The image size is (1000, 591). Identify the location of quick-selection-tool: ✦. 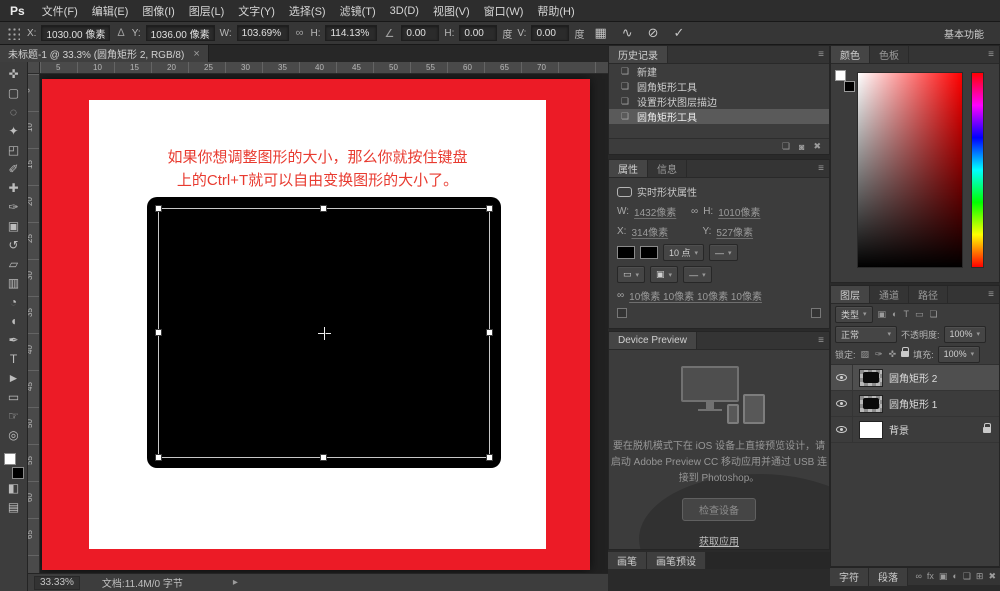
(14, 131).